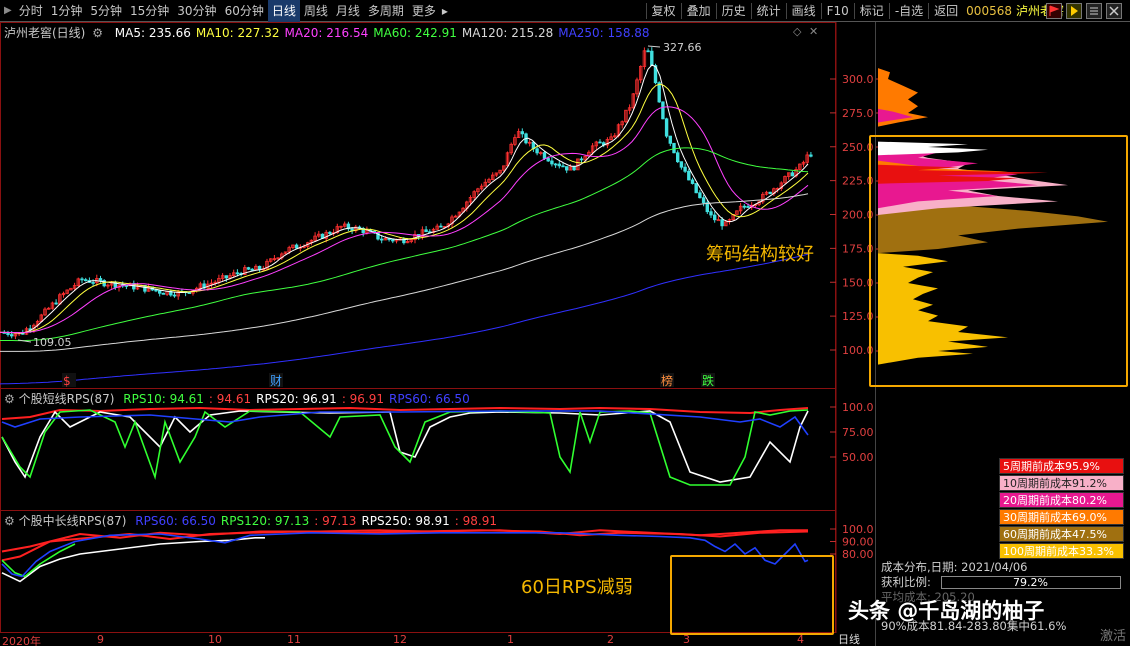  I want to click on rps-short-title: 个股短线RPS(87), so click(66, 399).